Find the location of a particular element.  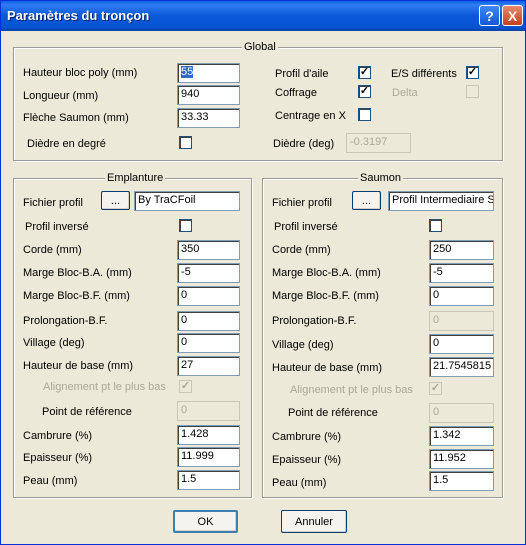

emp-point-ref-label: Point de référence is located at coordinates (87, 412).